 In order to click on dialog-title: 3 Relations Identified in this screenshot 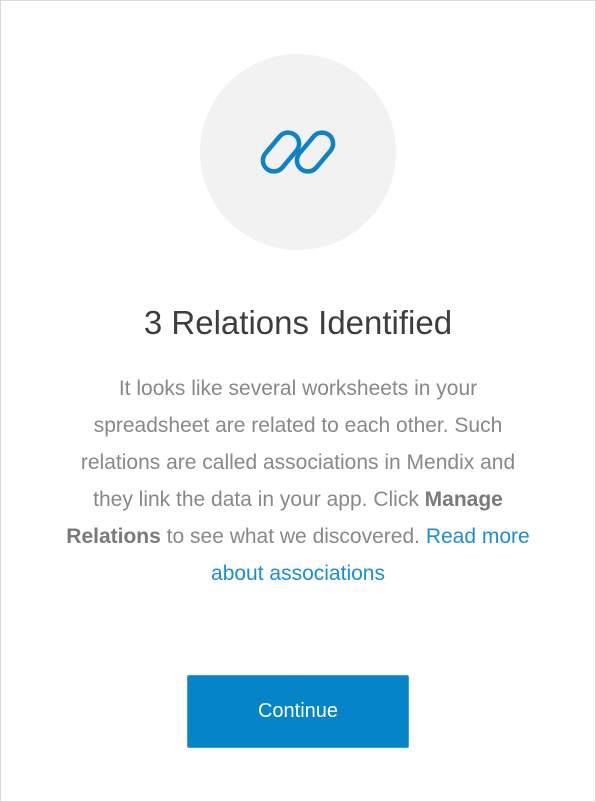, I will do `click(298, 322)`.